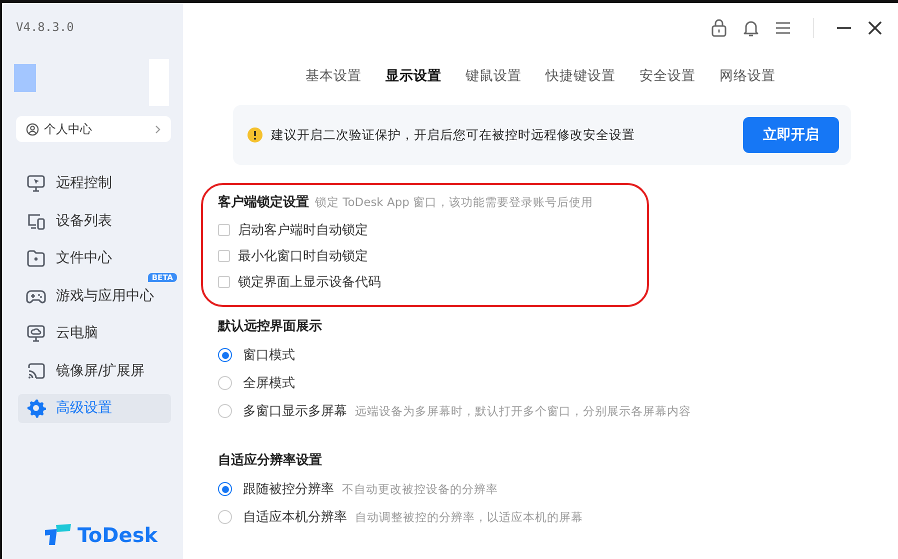 Image resolution: width=898 pixels, height=559 pixels. What do you see at coordinates (94, 333) in the screenshot?
I see `nav-item: 云电脑` at bounding box center [94, 333].